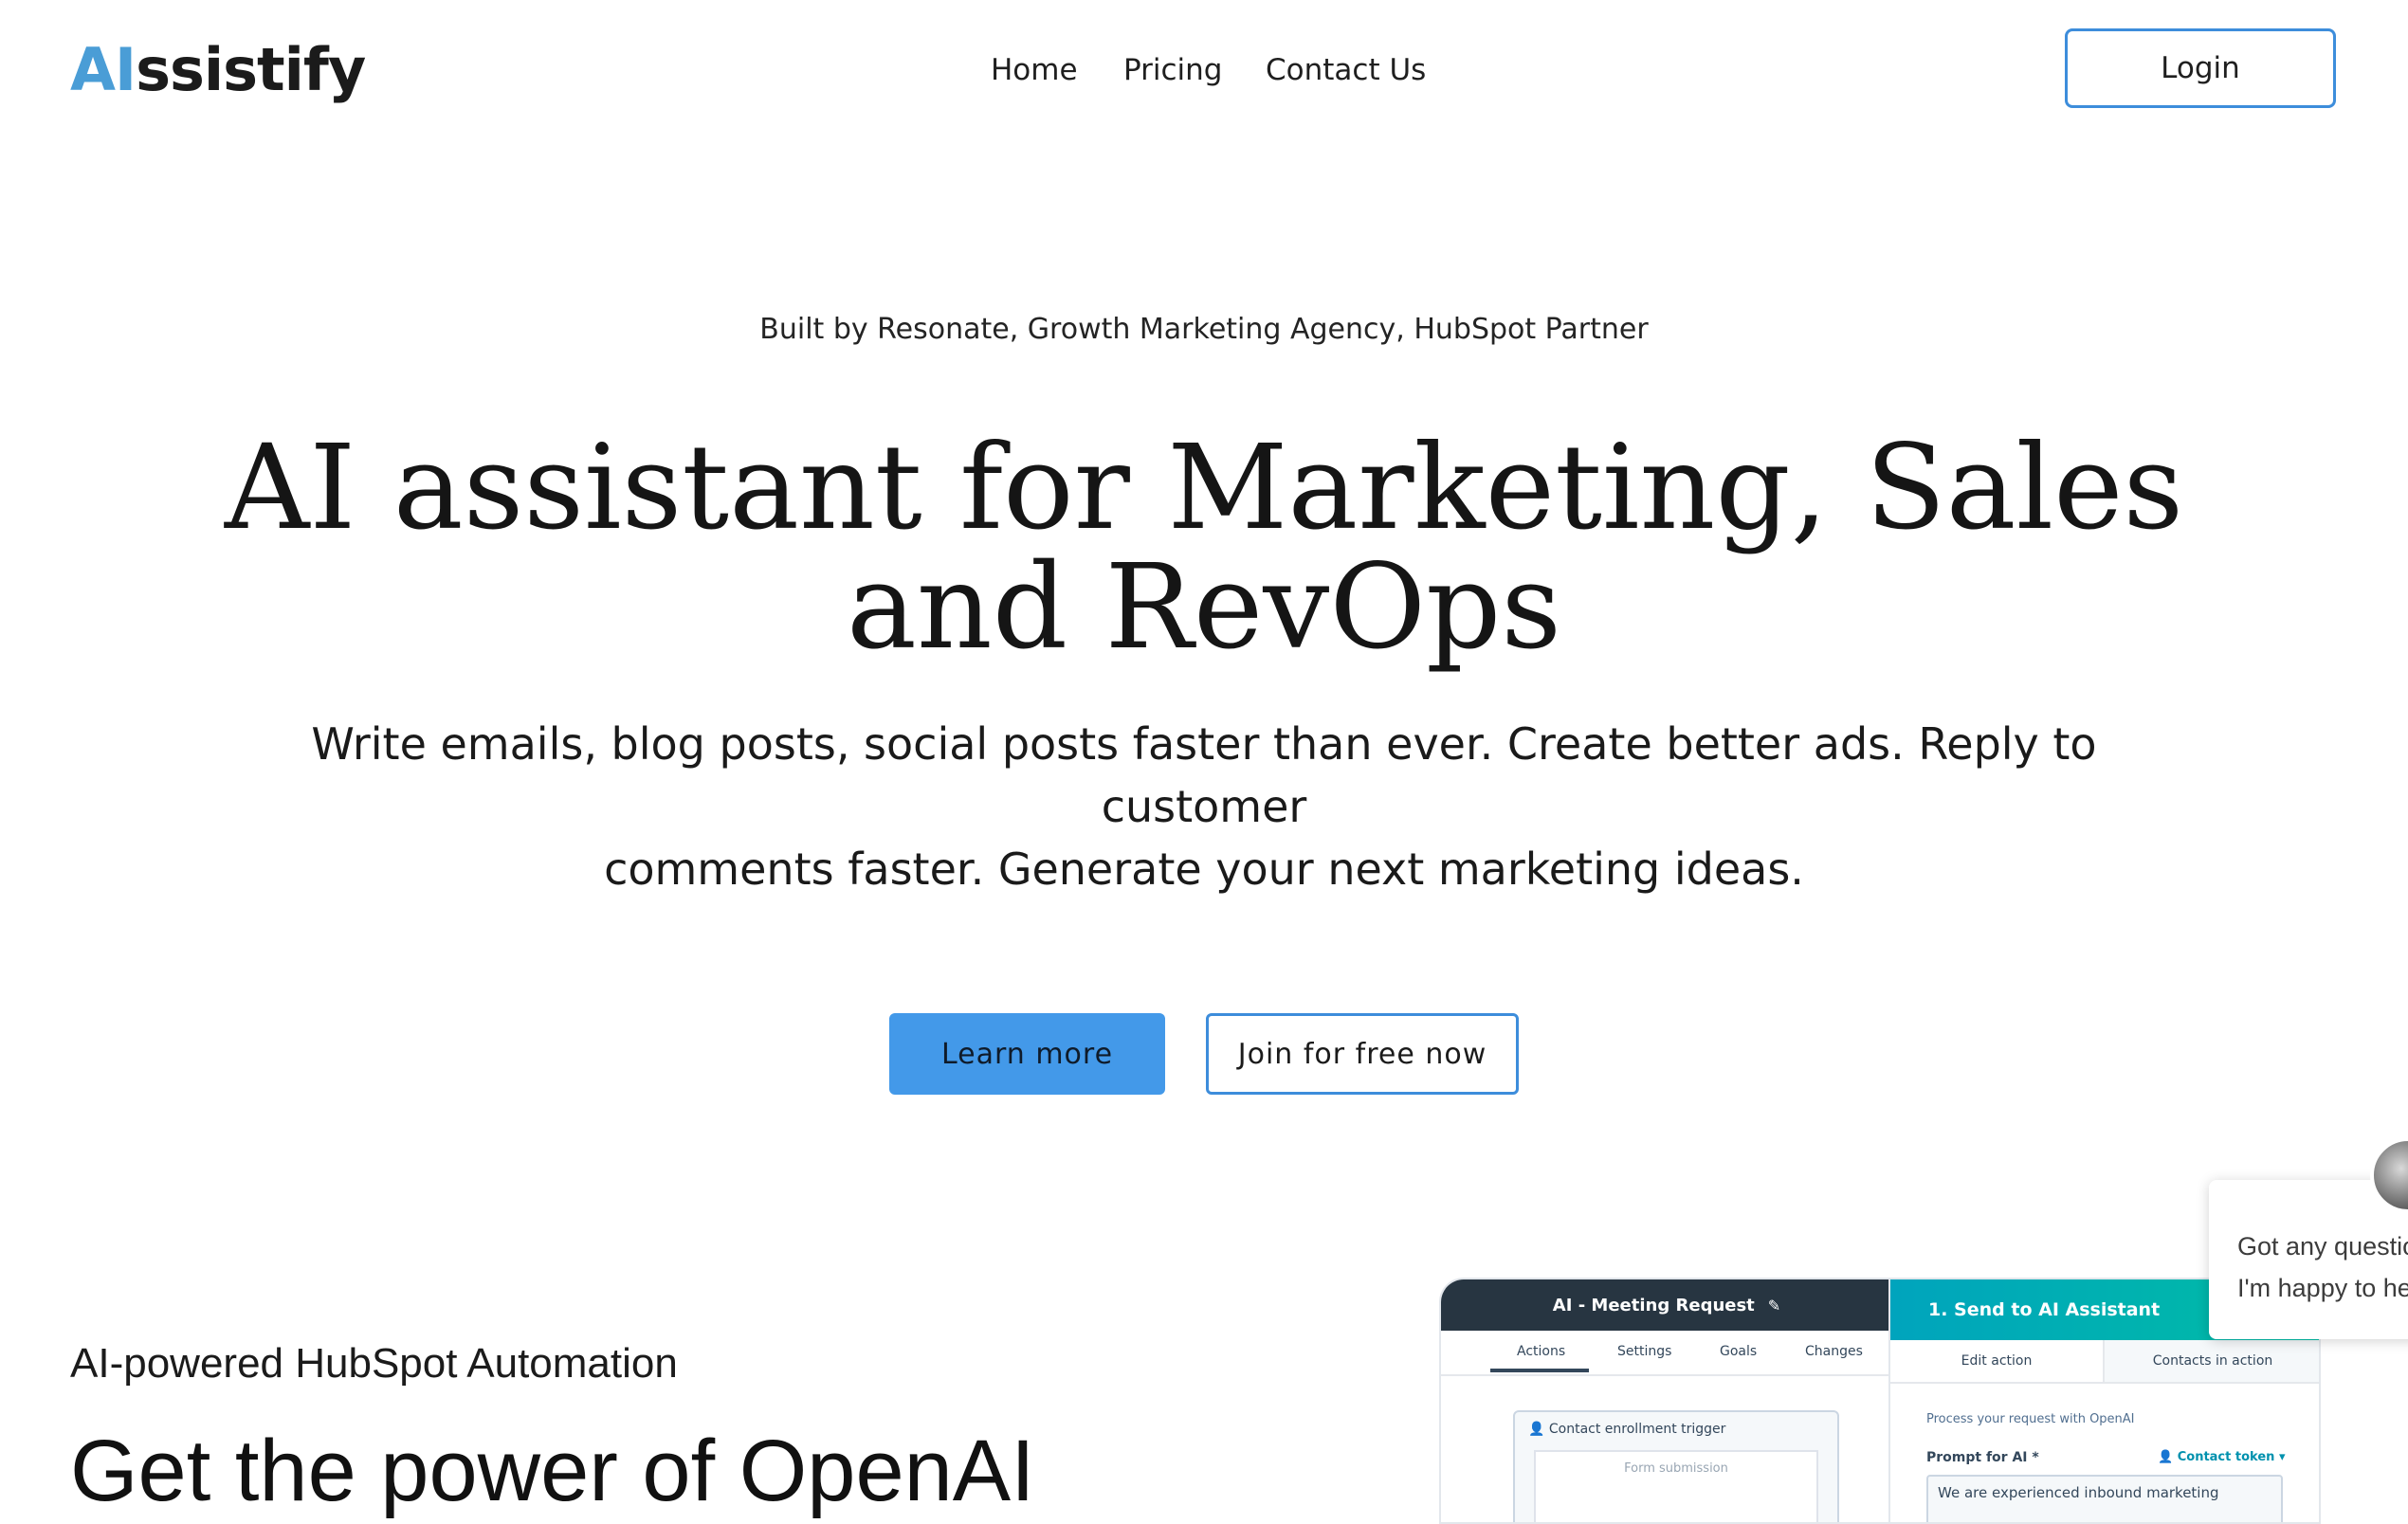 The width and height of the screenshot is (2408, 1524). Describe the element at coordinates (552, 1471) in the screenshot. I see `section-title: Get the power of OpenAI` at that location.